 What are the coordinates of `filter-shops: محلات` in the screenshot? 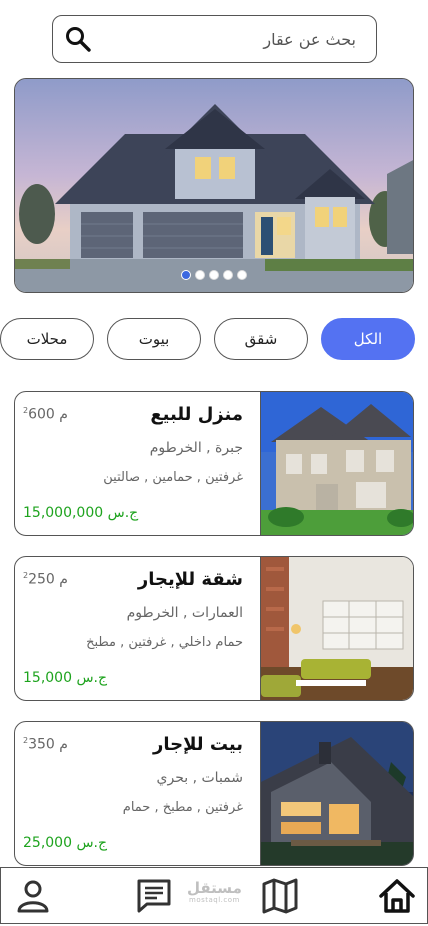 It's located at (47, 339).